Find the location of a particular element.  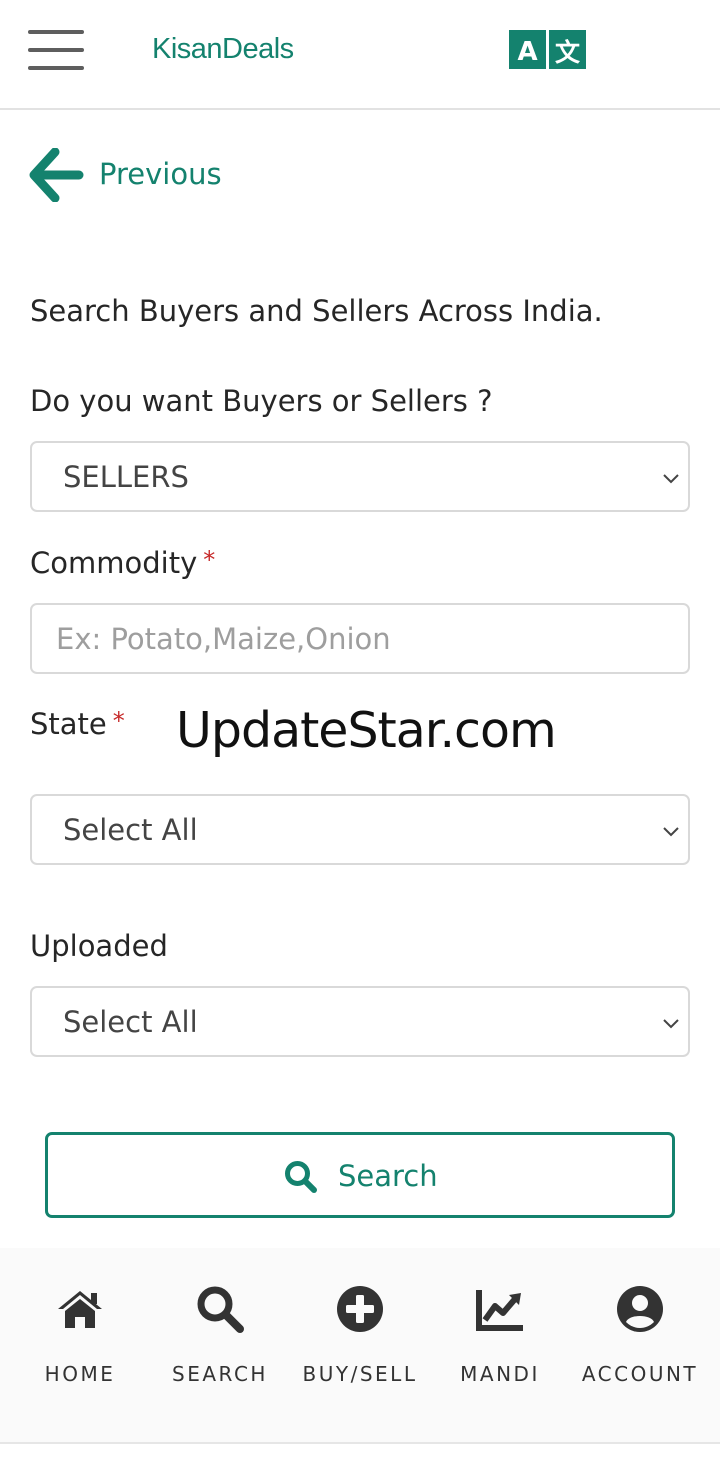

commodity-label: Commodity * is located at coordinates (123, 563).